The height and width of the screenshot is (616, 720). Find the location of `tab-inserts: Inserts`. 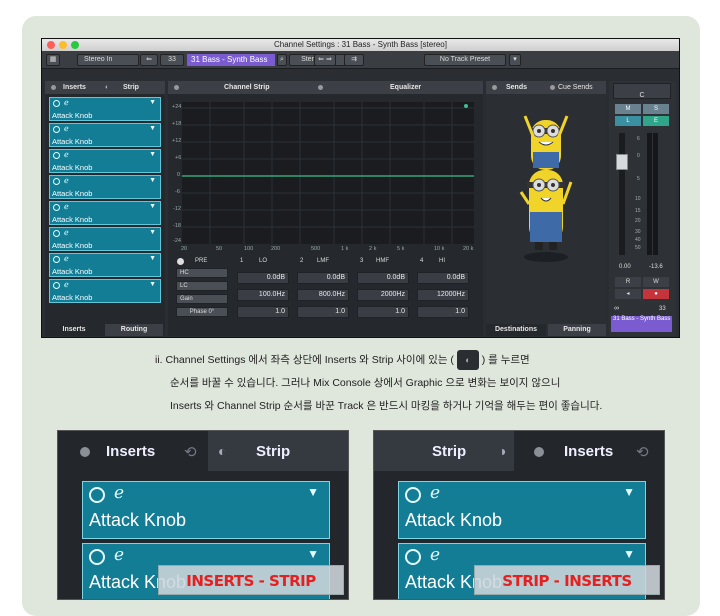

tab-inserts: Inserts is located at coordinates (74, 87).